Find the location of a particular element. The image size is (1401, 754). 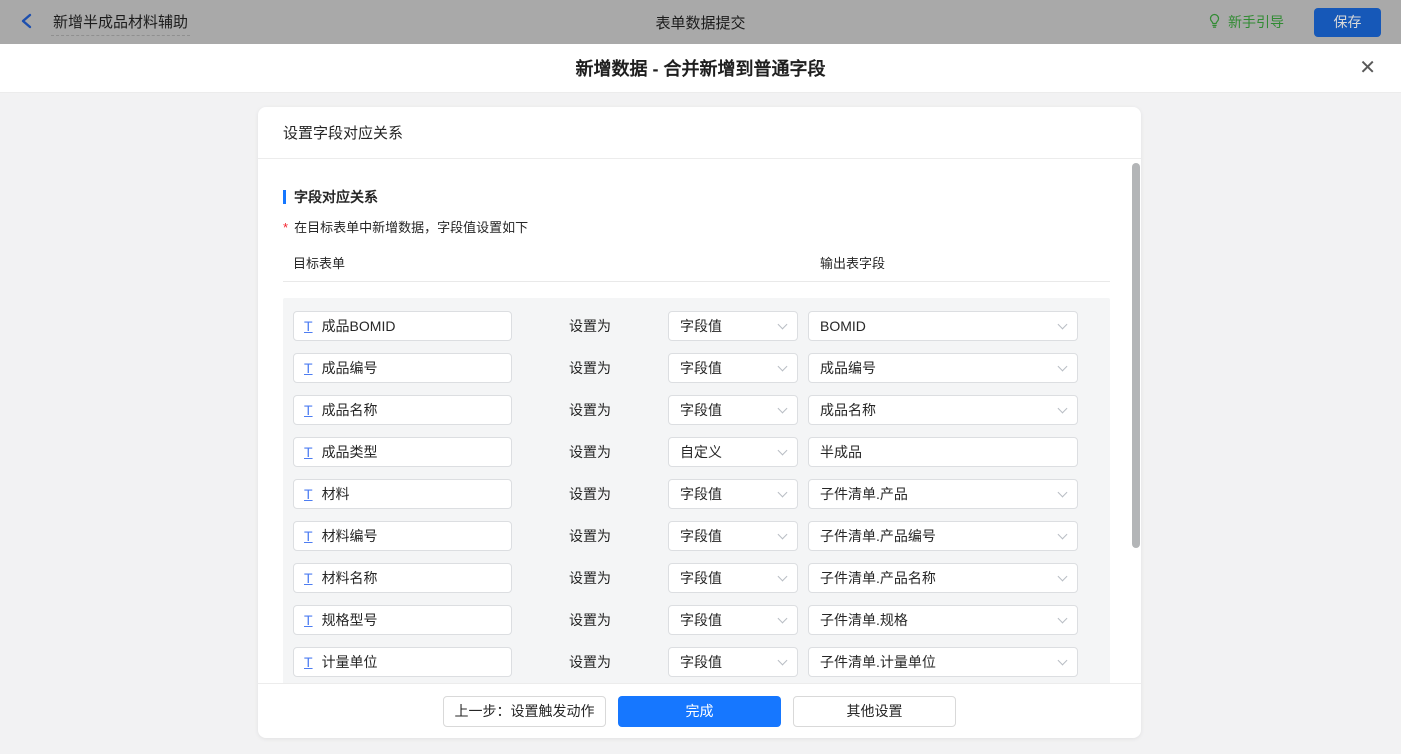

nav-right-group: 新手引导 保存 is located at coordinates (1294, 22).